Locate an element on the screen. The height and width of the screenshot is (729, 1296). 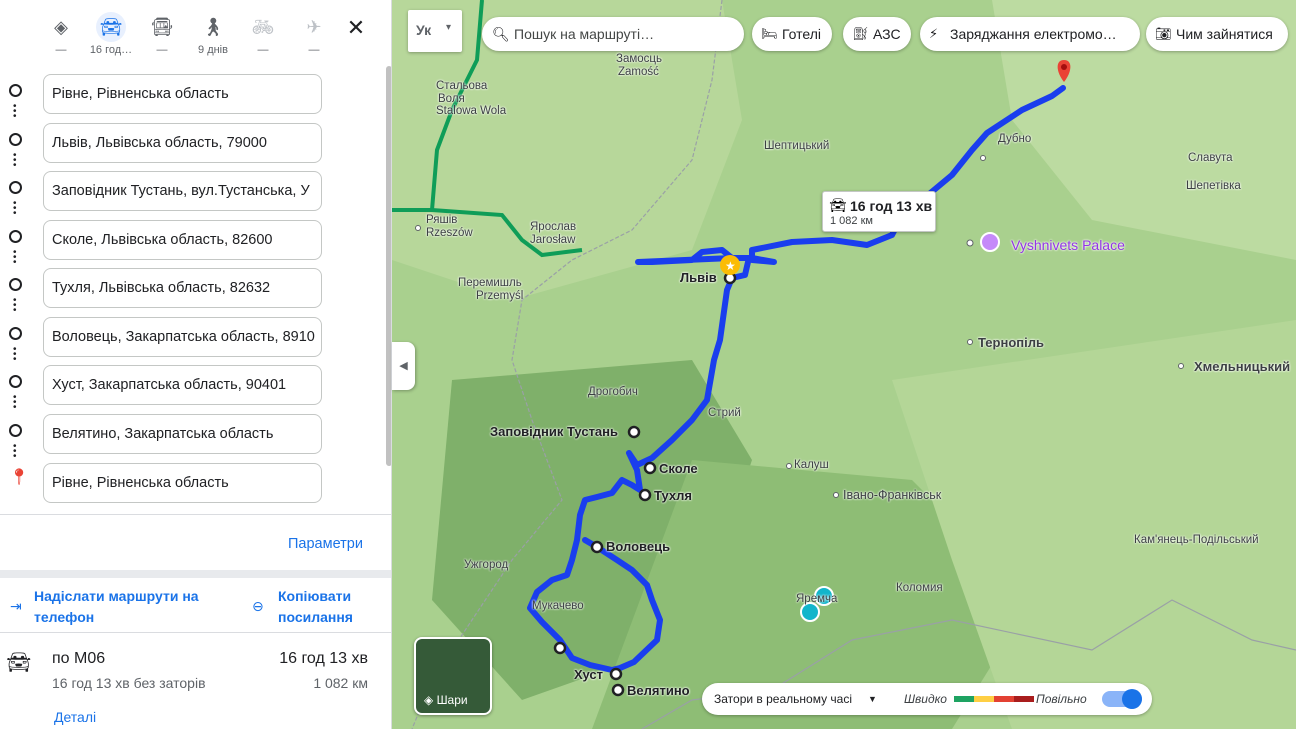
stop-field: Заповідник Тустань, вул.Тустанська, У is located at coordinates (182, 191).